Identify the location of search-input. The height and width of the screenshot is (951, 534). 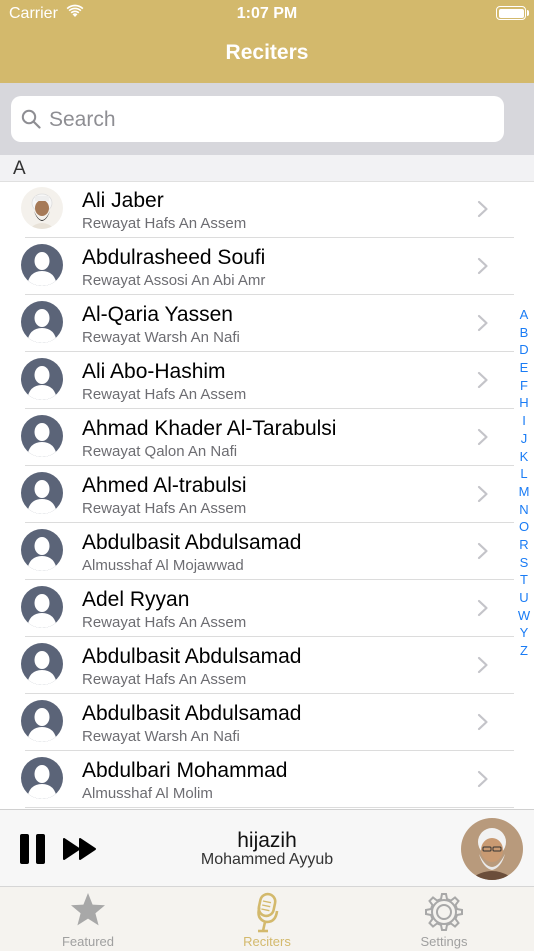
(269, 120).